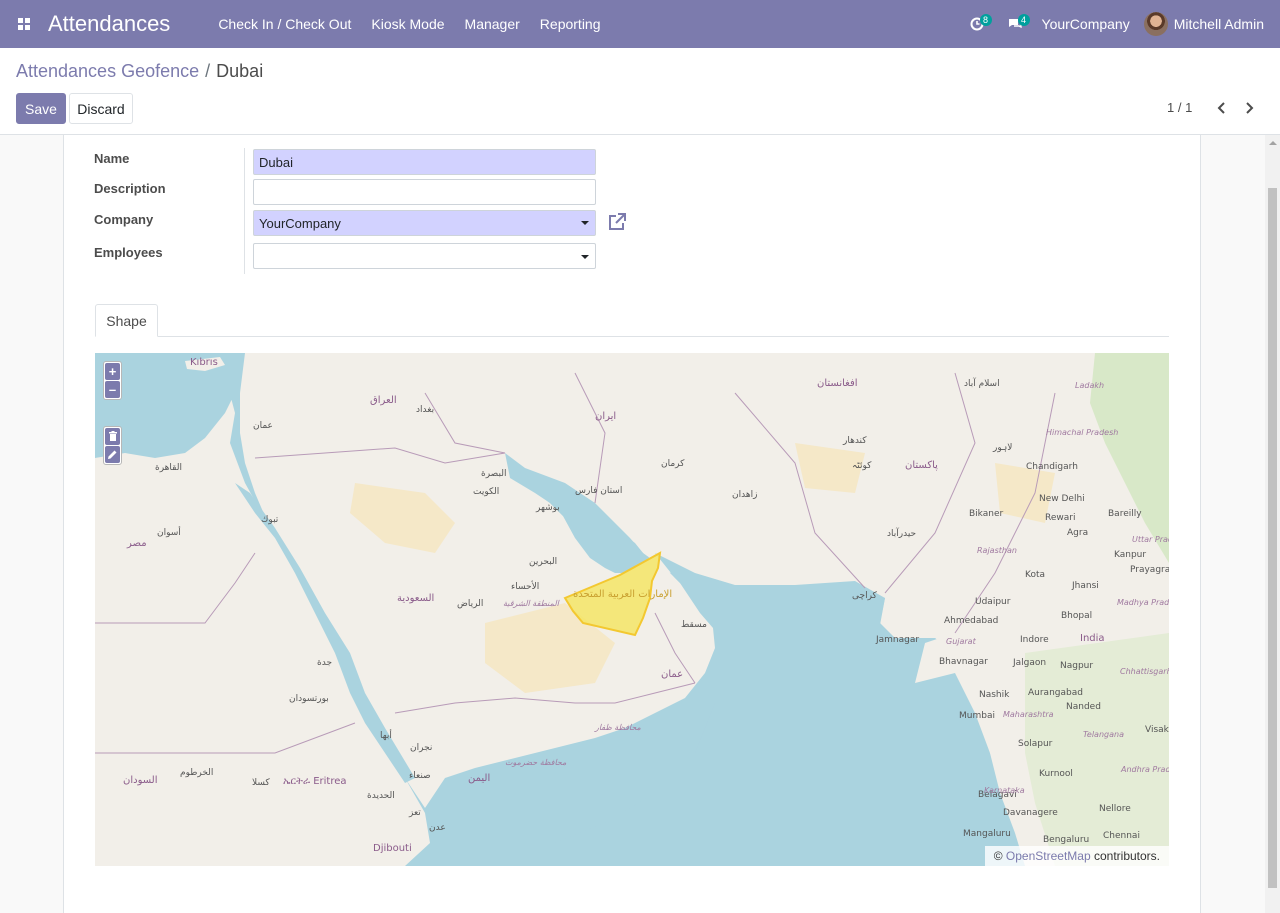  I want to click on map-label: استان فارس, so click(599, 491).